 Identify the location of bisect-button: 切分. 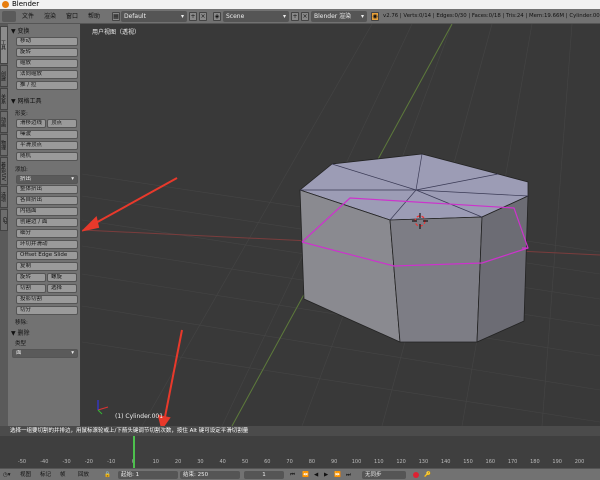
(47, 310).